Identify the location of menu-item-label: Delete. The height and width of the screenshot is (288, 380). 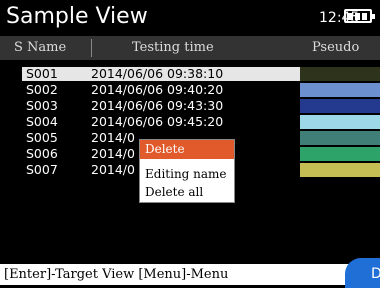
(165, 149).